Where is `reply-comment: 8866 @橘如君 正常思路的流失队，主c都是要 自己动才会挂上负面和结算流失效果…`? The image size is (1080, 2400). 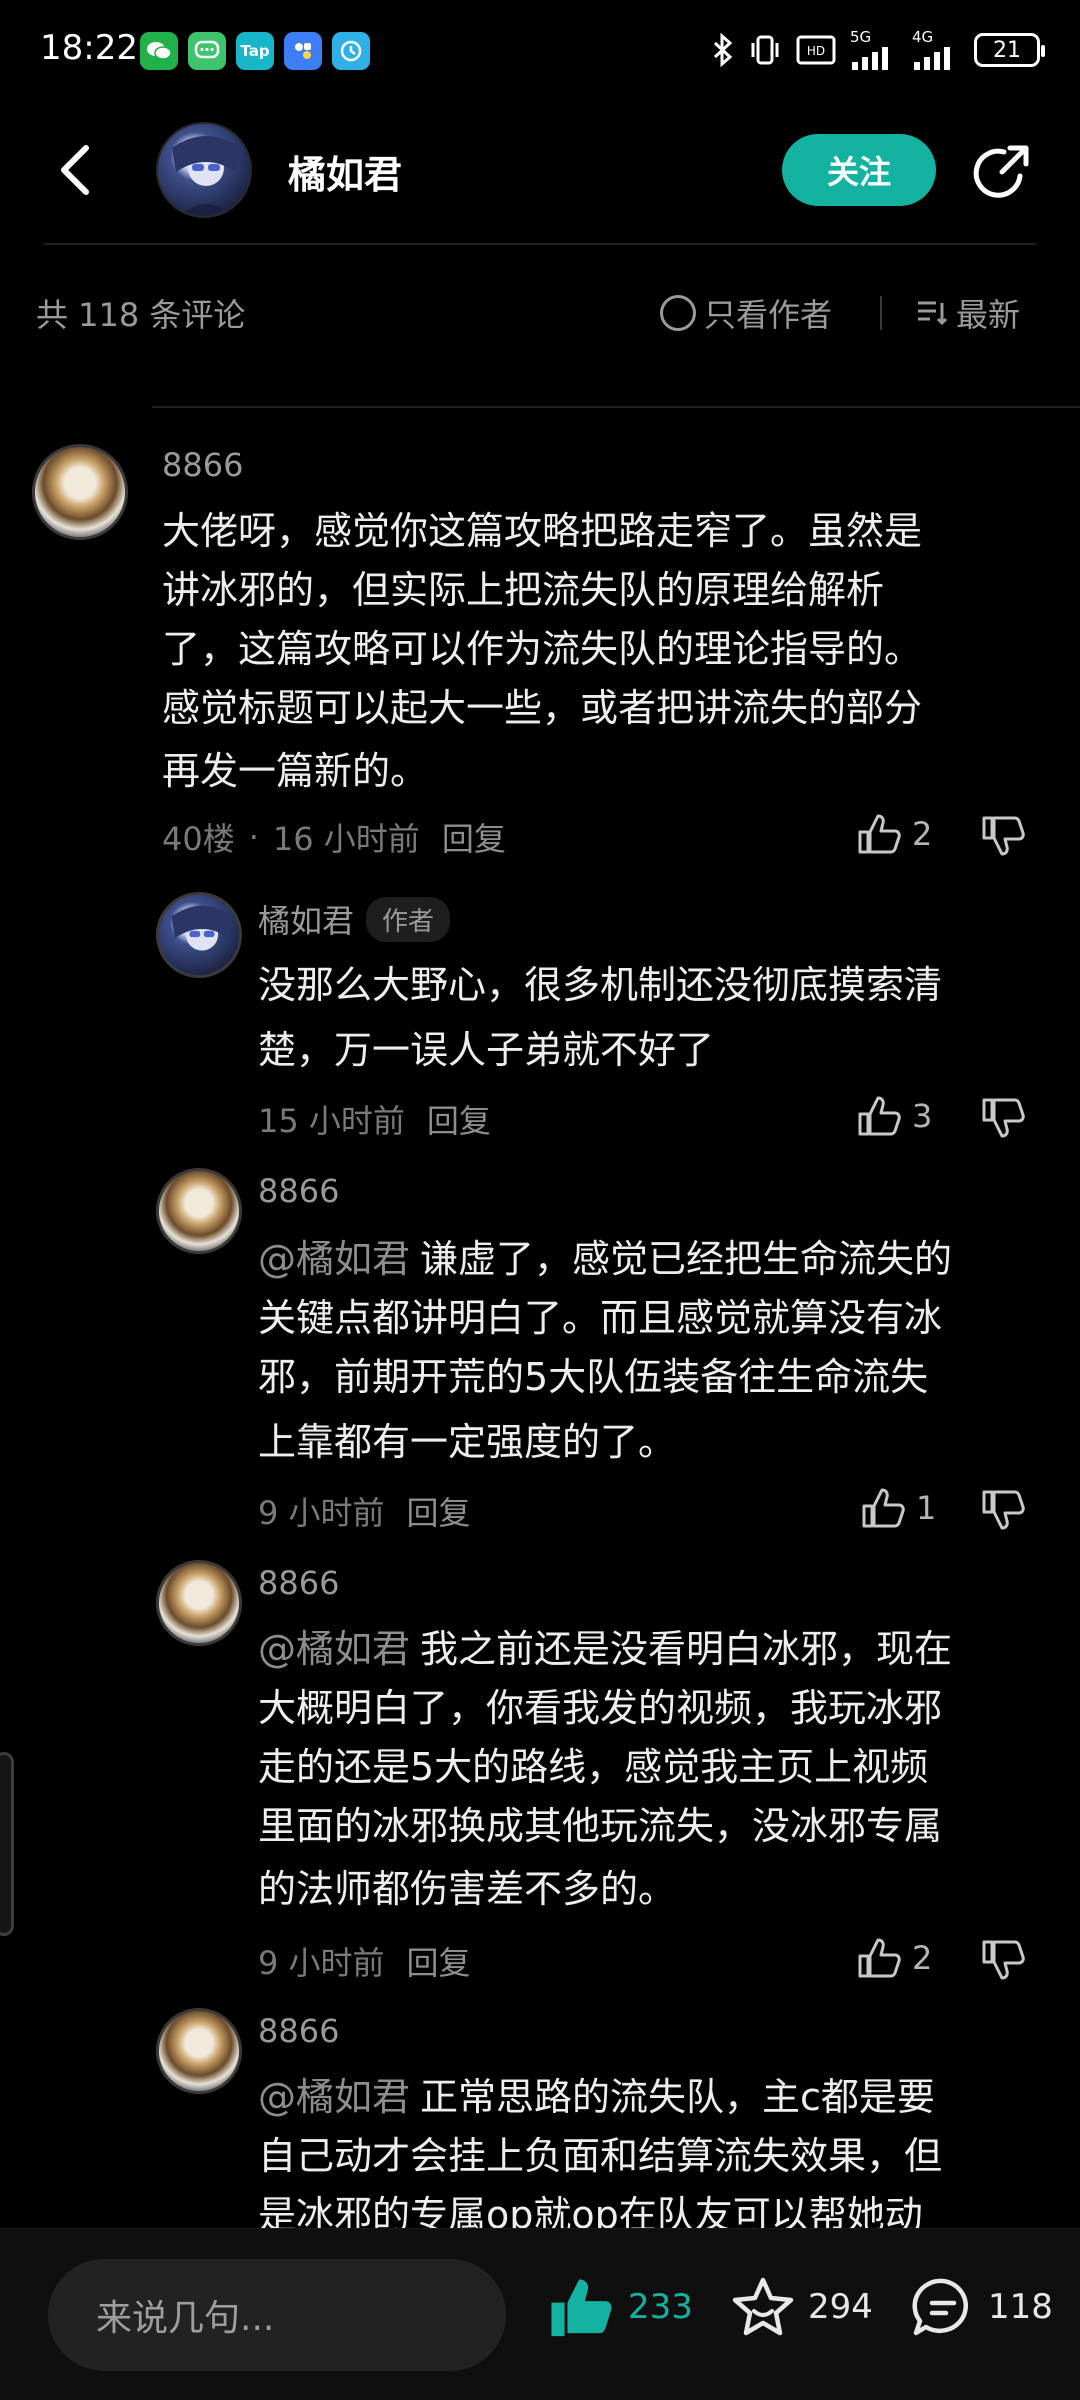
reply-comment: 8866 @橘如君 正常思路的流失队，主c都是要 自己动才会挂上负面和结算流失效果… is located at coordinates (540, 2117).